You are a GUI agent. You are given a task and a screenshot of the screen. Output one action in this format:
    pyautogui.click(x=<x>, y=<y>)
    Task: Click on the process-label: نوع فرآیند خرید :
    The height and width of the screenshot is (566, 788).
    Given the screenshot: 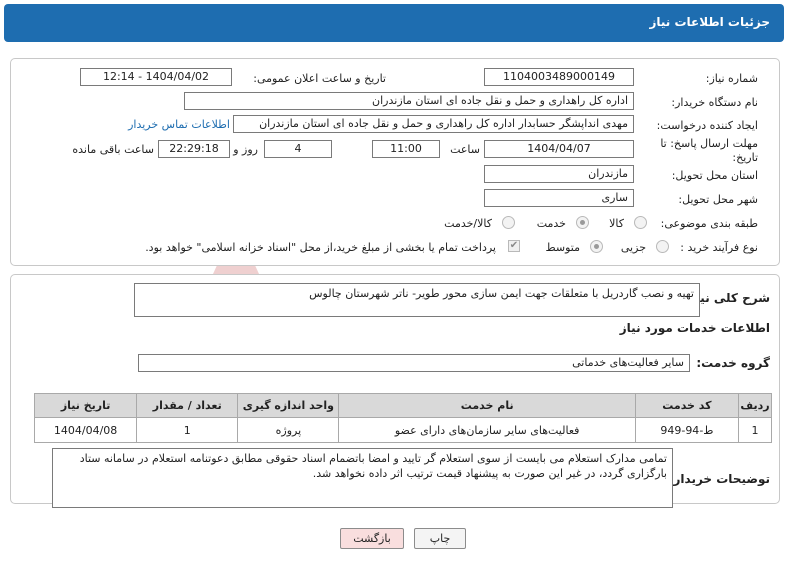 What is the action you would take?
    pyautogui.click(x=719, y=247)
    